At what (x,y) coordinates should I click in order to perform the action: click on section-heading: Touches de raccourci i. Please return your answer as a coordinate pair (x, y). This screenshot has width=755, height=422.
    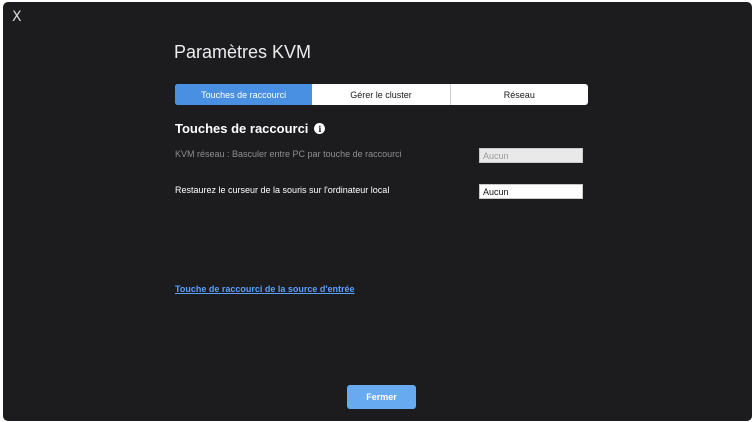
    Looking at the image, I should click on (250, 128).